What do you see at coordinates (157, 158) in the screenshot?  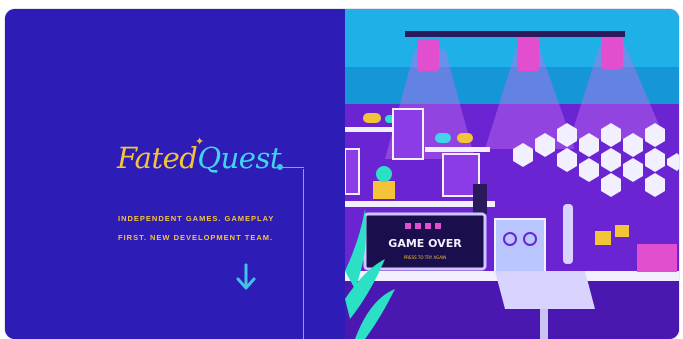 I see `logo-word-fated: Fated` at bounding box center [157, 158].